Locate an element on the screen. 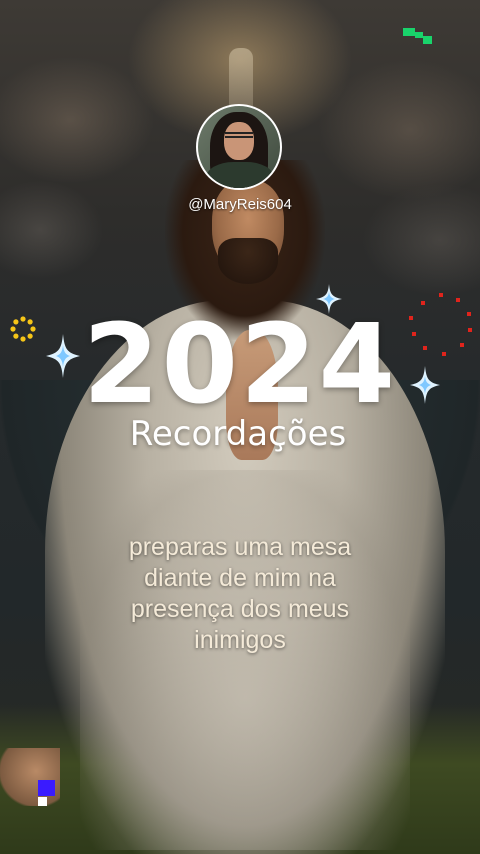  profile-avatar is located at coordinates (239, 147).